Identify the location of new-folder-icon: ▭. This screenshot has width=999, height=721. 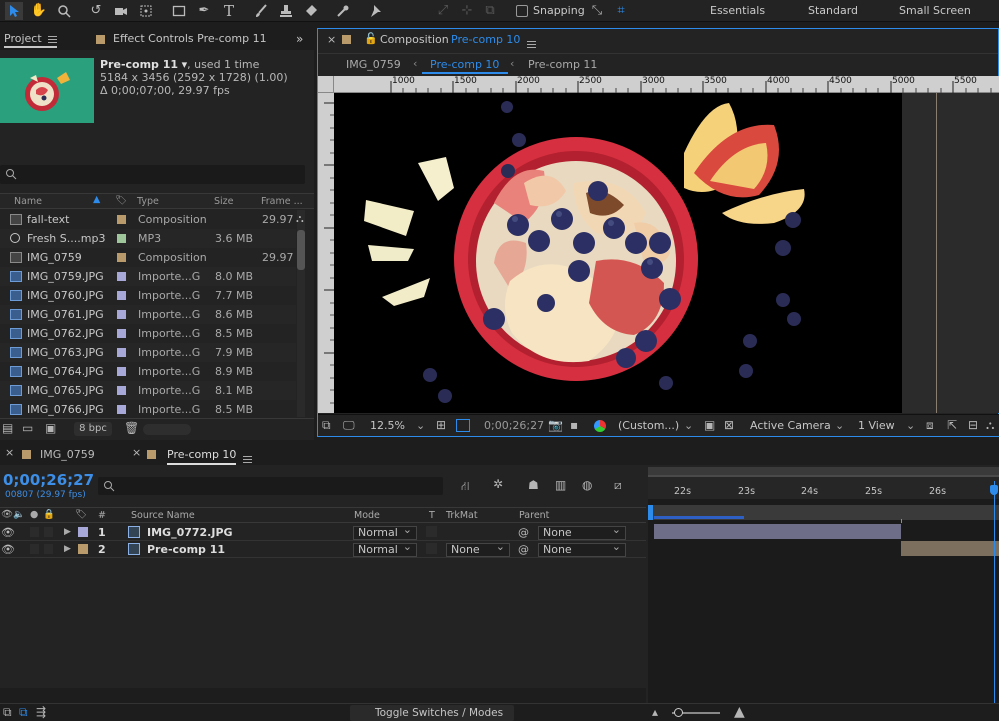
(27, 428).